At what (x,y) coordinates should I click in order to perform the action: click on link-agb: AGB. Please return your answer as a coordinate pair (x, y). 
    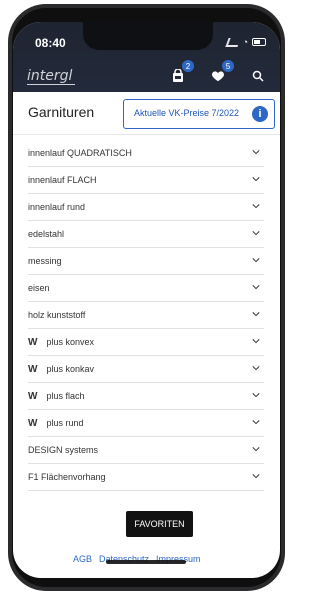
    Looking at the image, I should click on (82, 559).